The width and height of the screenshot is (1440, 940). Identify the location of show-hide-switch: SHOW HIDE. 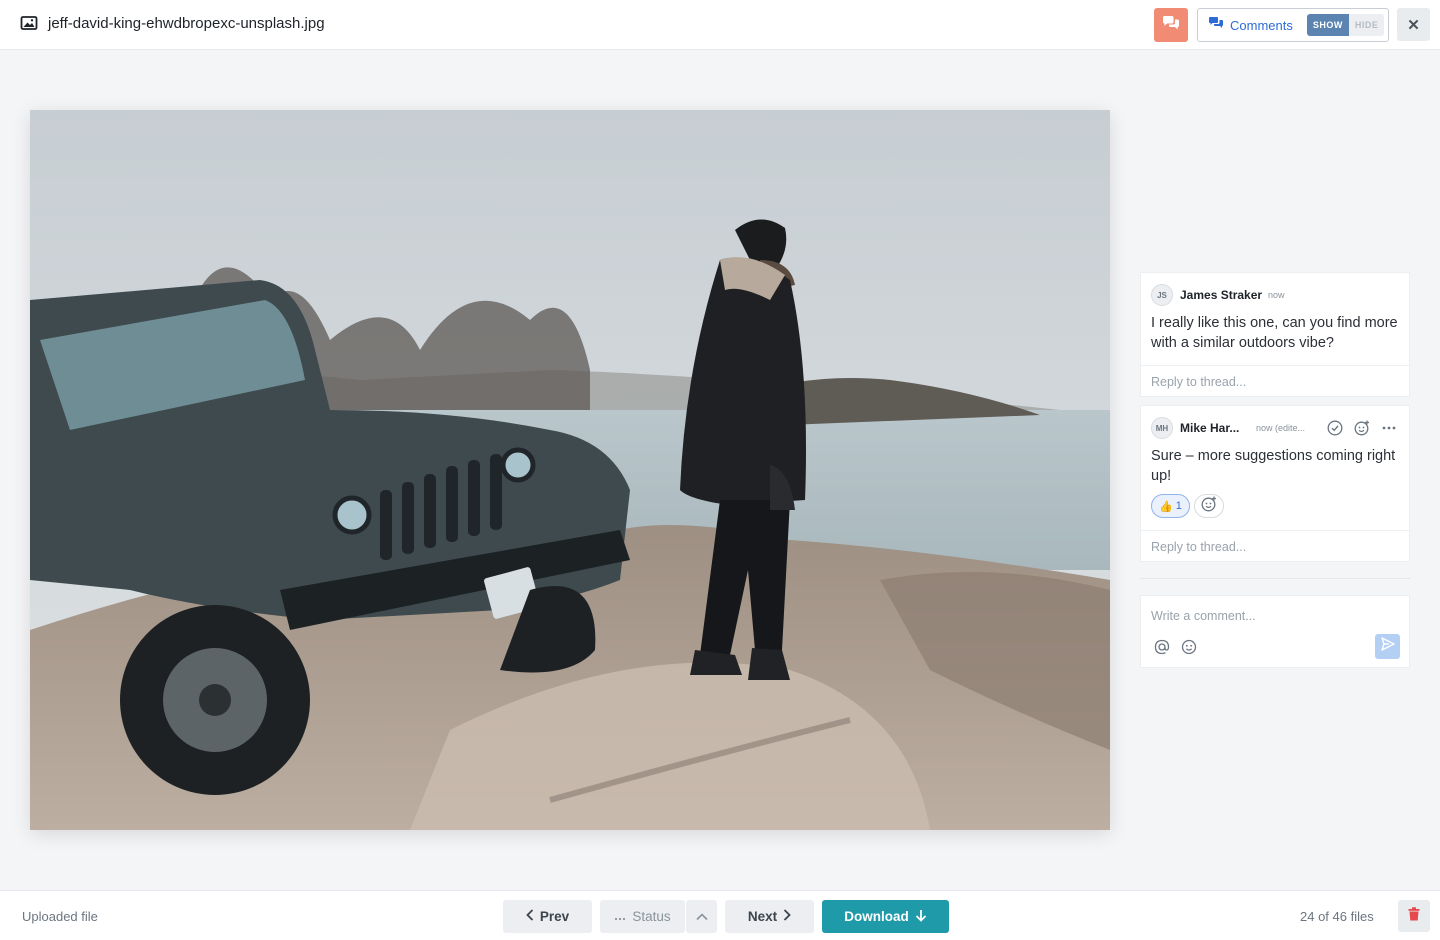
(1345, 25).